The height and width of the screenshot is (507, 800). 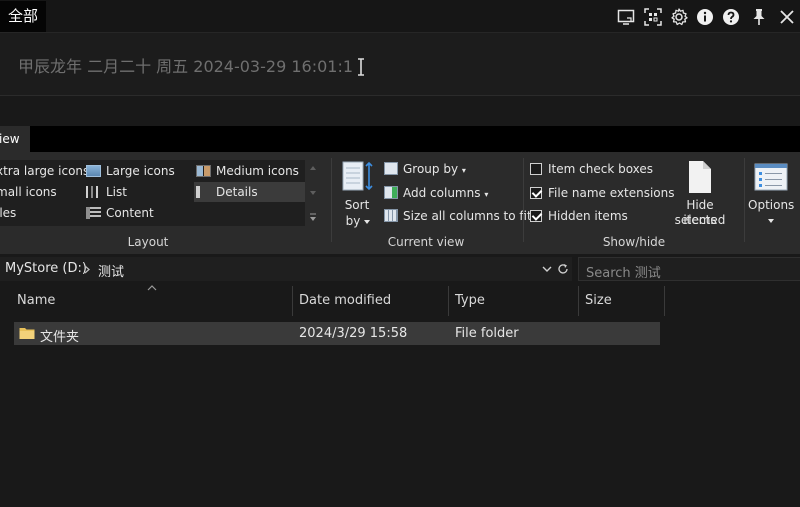 I want to click on hidden-items-label: Hidden items, so click(x=588, y=216).